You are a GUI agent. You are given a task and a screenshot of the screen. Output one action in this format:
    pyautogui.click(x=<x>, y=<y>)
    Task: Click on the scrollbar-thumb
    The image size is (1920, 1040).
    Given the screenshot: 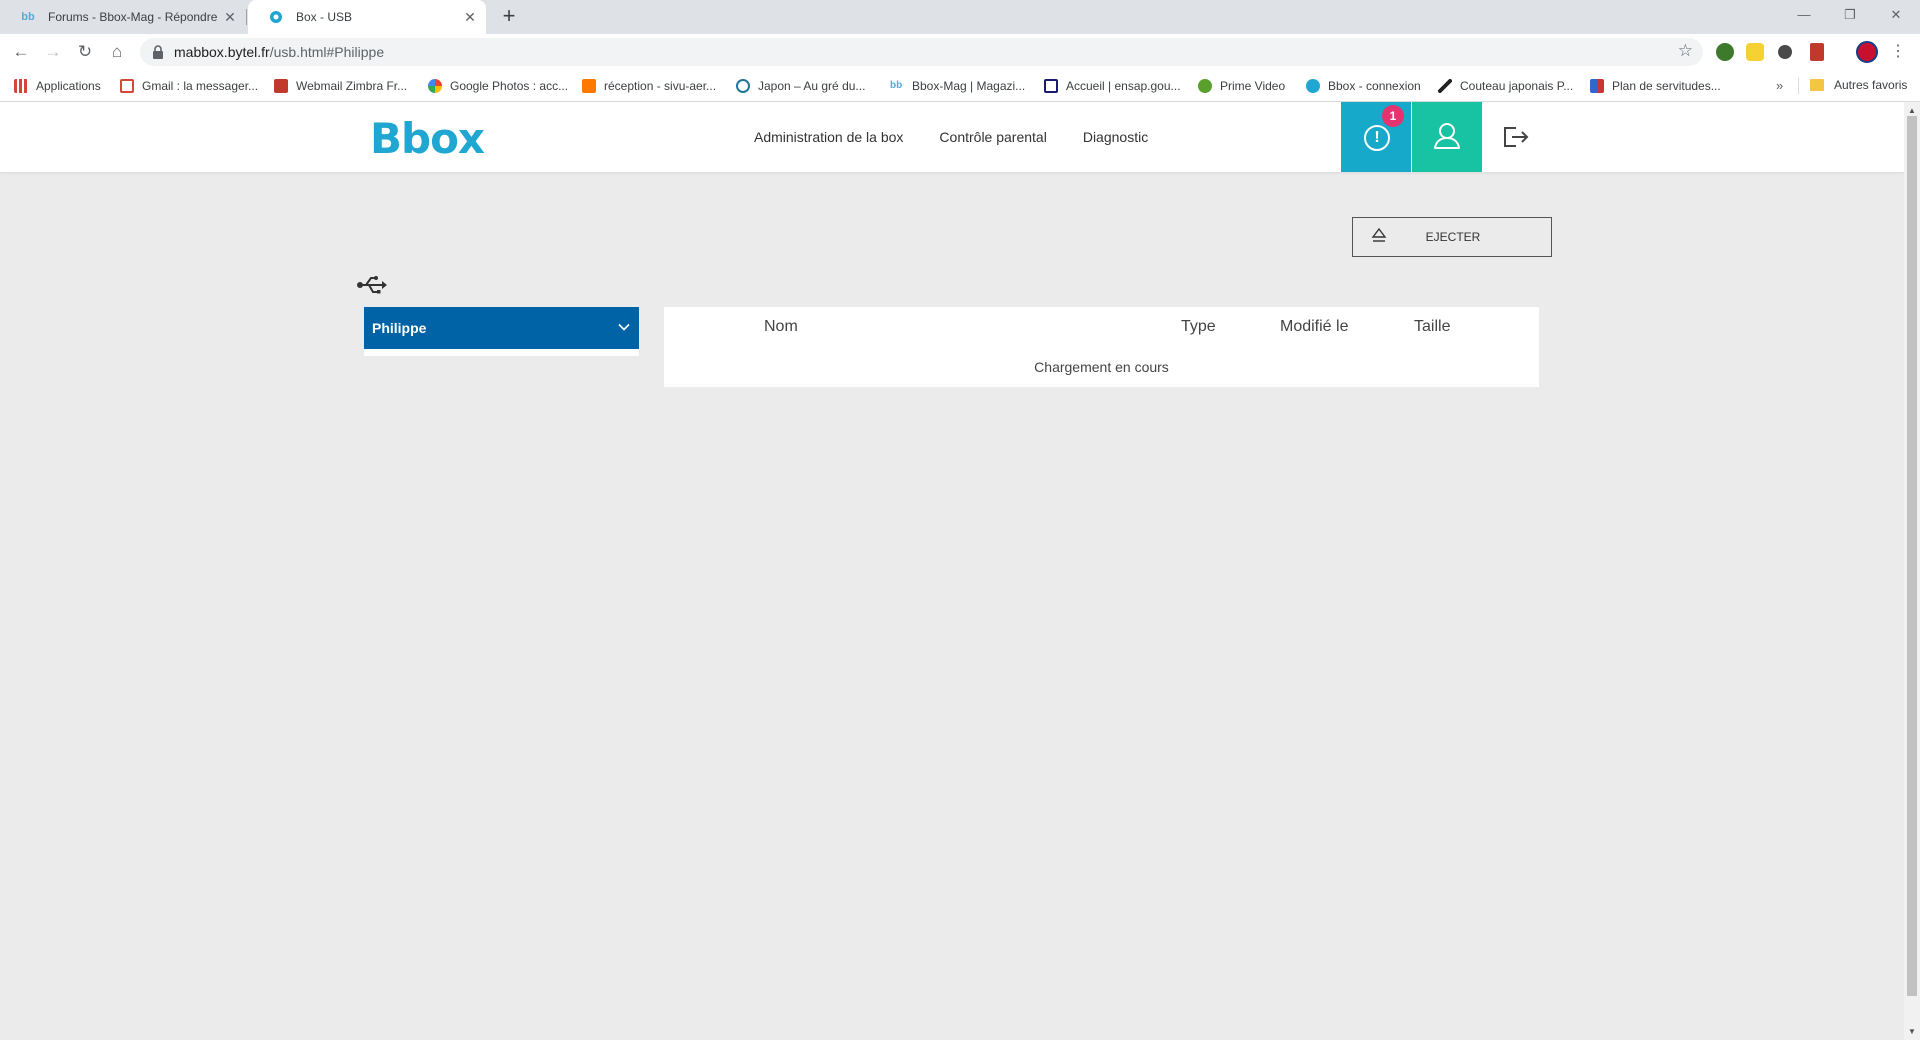 What is the action you would take?
    pyautogui.click(x=1912, y=556)
    